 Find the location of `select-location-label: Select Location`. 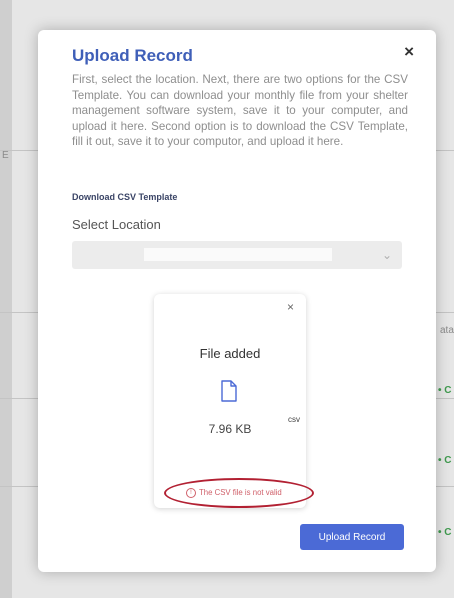

select-location-label: Select Location is located at coordinates (116, 224).